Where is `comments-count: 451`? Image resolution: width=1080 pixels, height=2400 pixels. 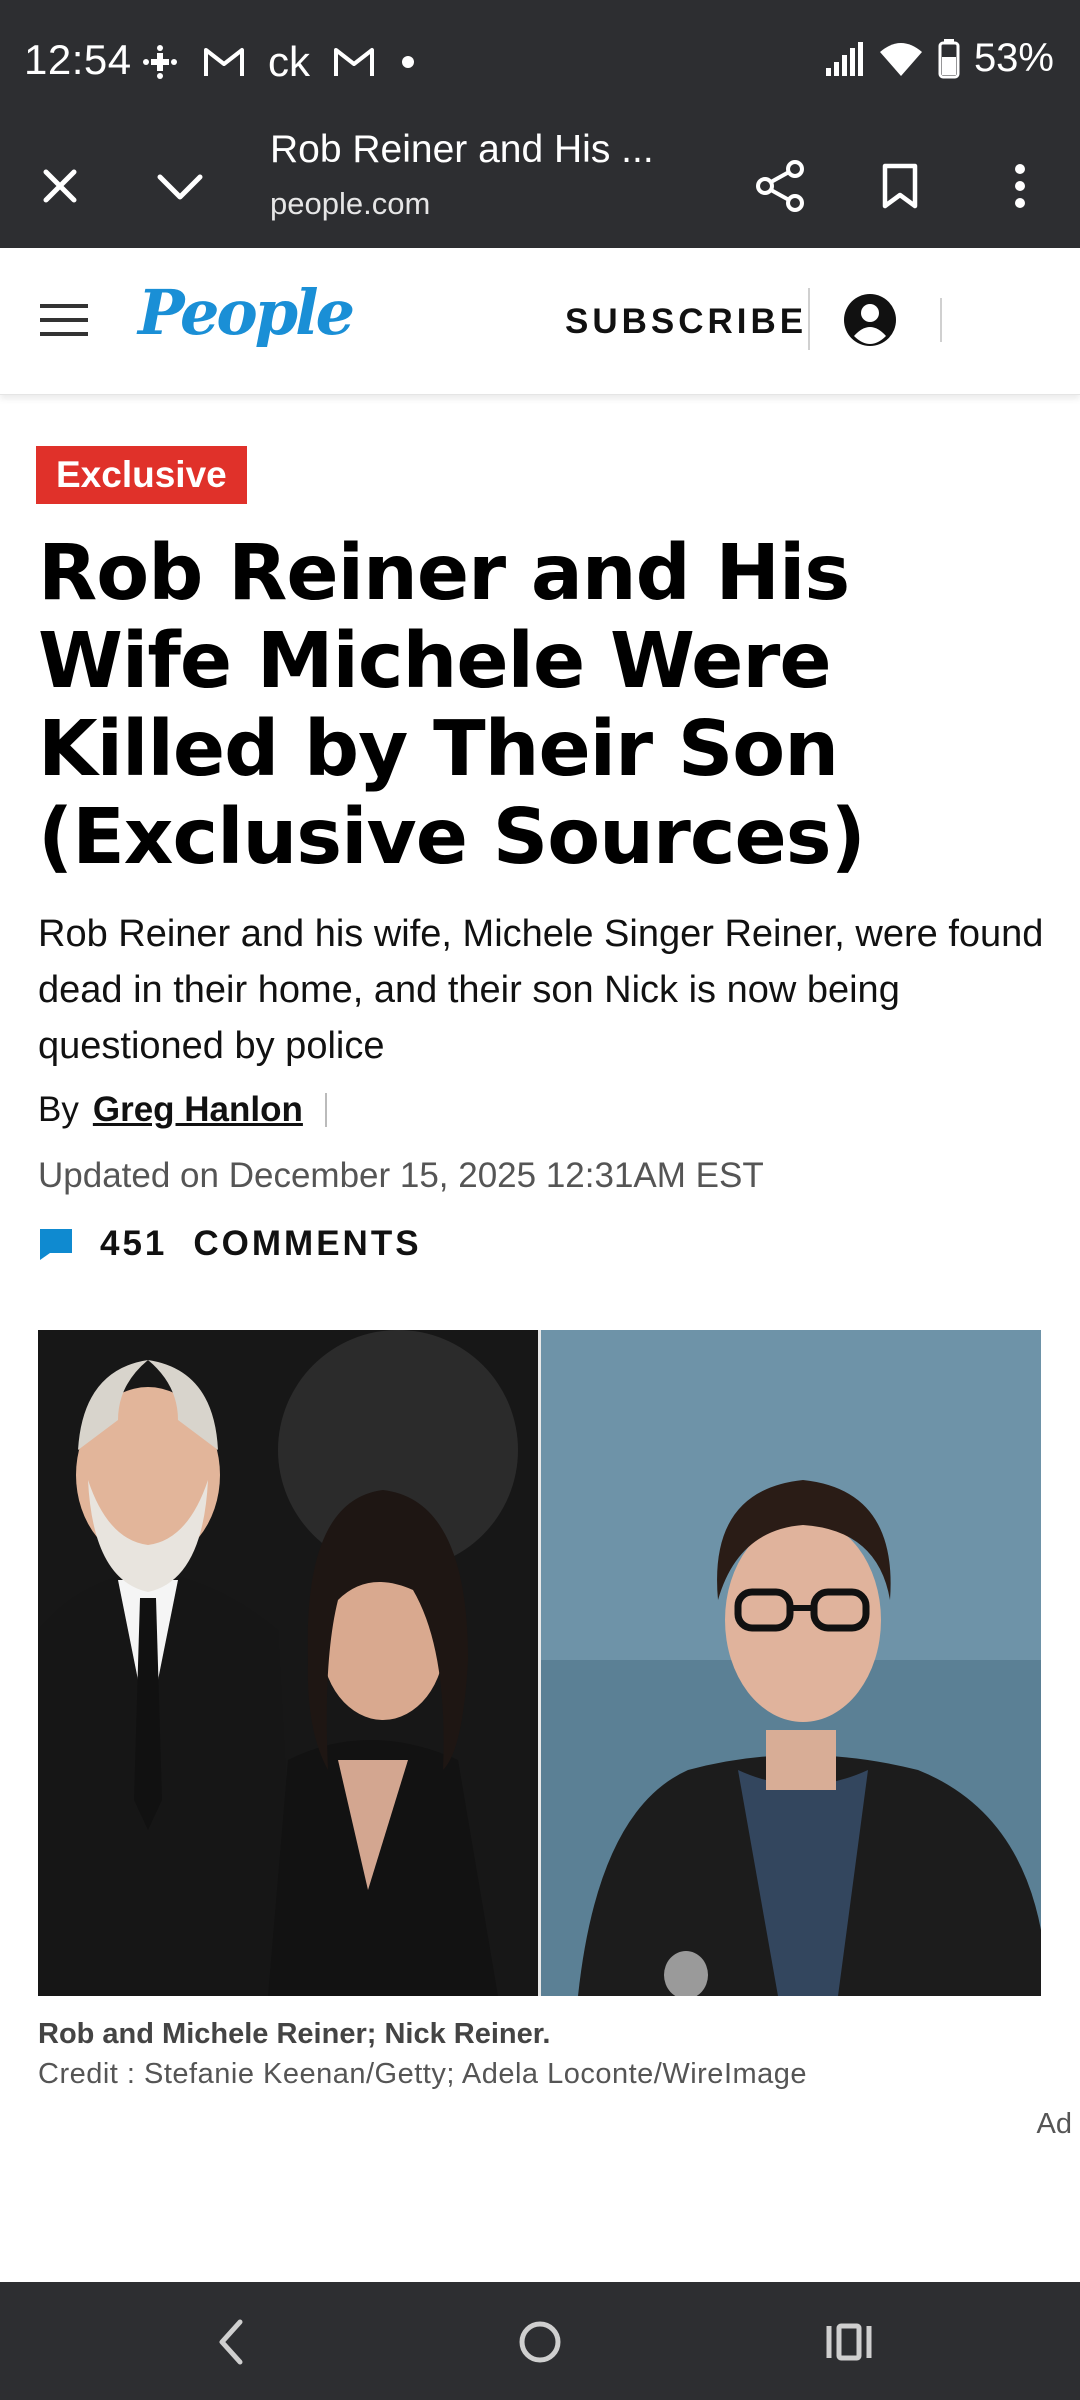
comments-count: 451 is located at coordinates (134, 1243).